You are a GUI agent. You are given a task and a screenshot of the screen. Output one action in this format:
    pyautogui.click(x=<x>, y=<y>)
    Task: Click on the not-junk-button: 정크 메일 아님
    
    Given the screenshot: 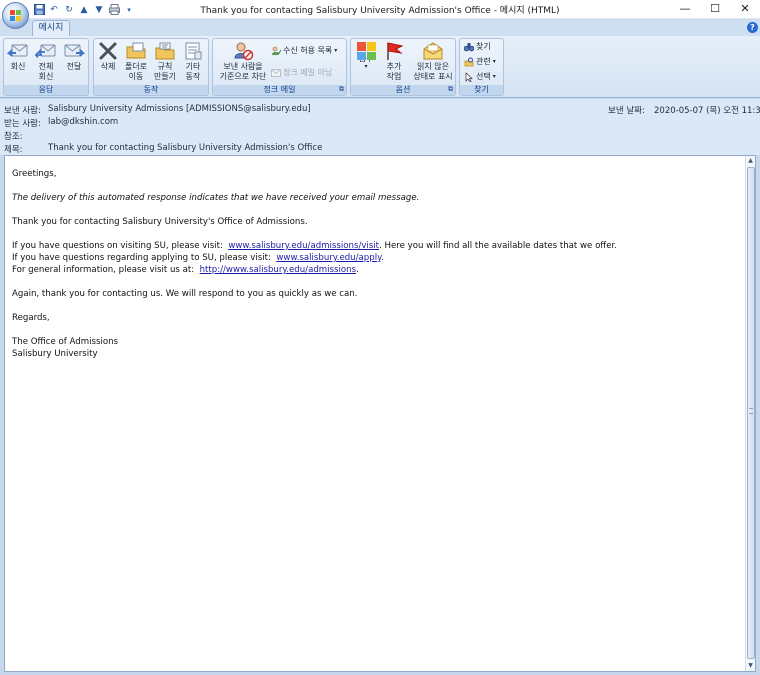 What is the action you would take?
    pyautogui.click(x=301, y=72)
    